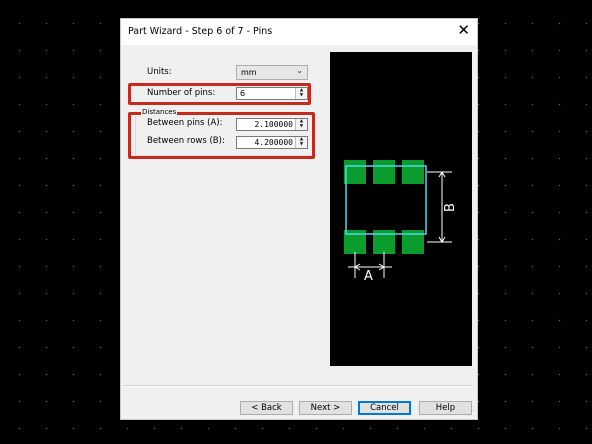 Image resolution: width=592 pixels, height=444 pixels. Describe the element at coordinates (159, 72) in the screenshot. I see `units-label: Units:` at that location.